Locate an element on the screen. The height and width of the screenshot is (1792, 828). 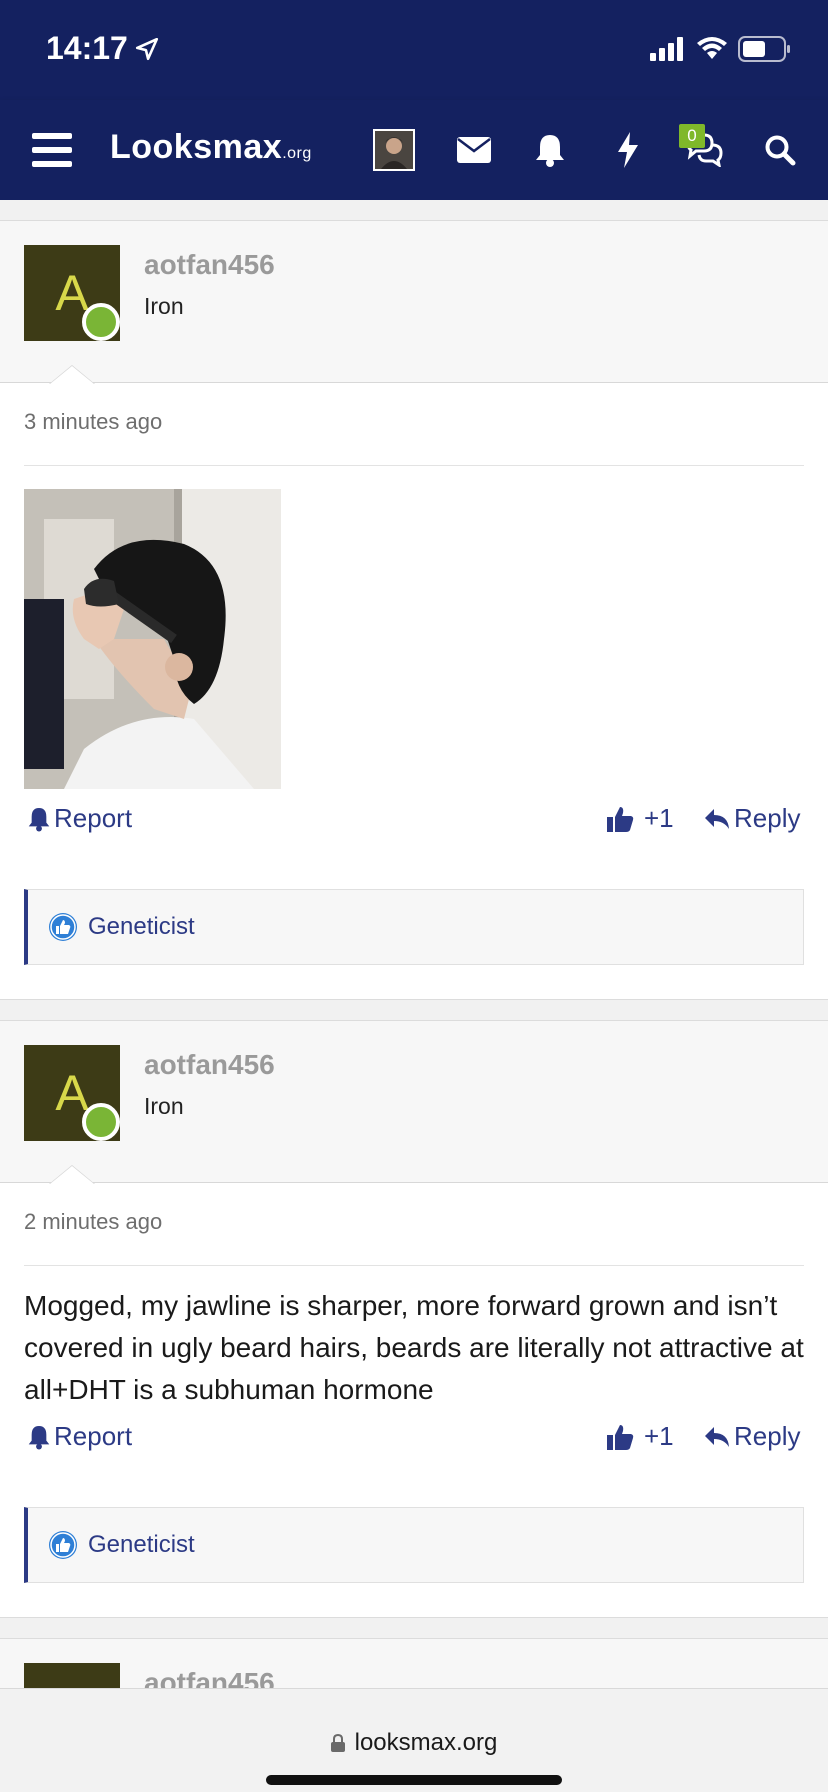
status-bar: 14:17 is located at coordinates (414, 50).